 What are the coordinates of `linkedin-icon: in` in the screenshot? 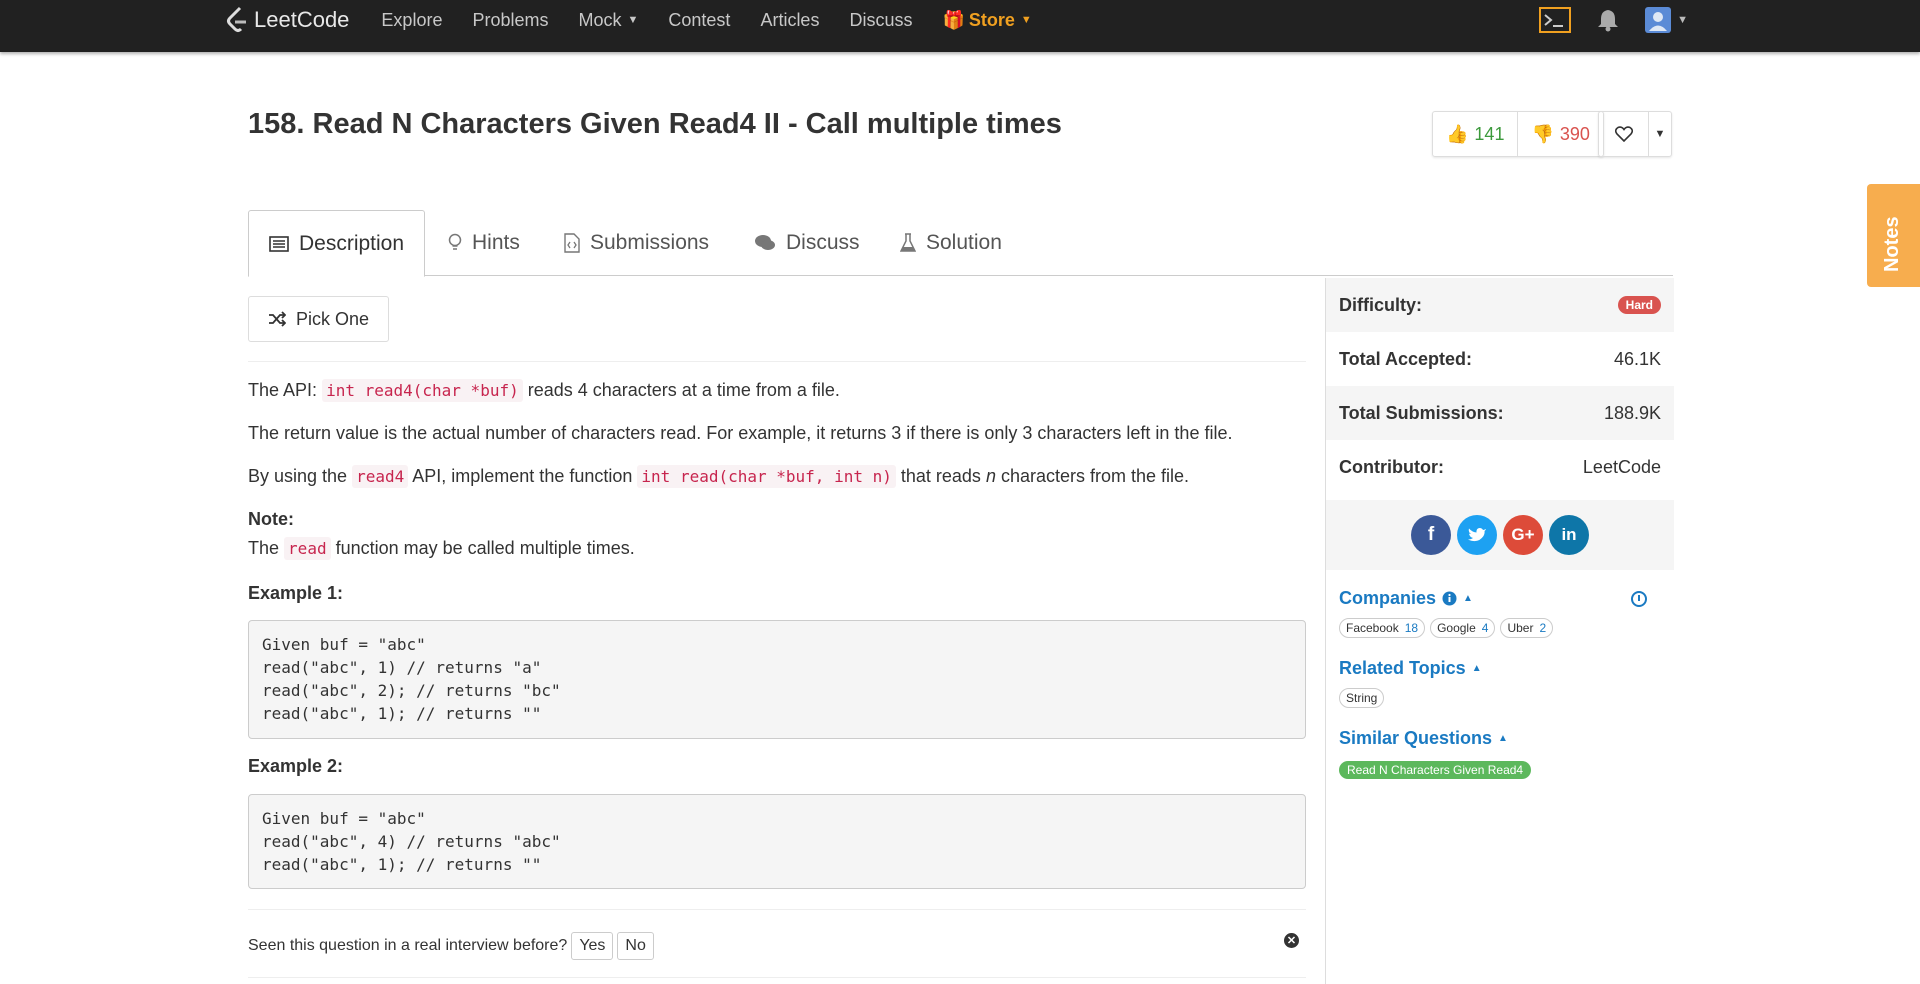 It's located at (1569, 535).